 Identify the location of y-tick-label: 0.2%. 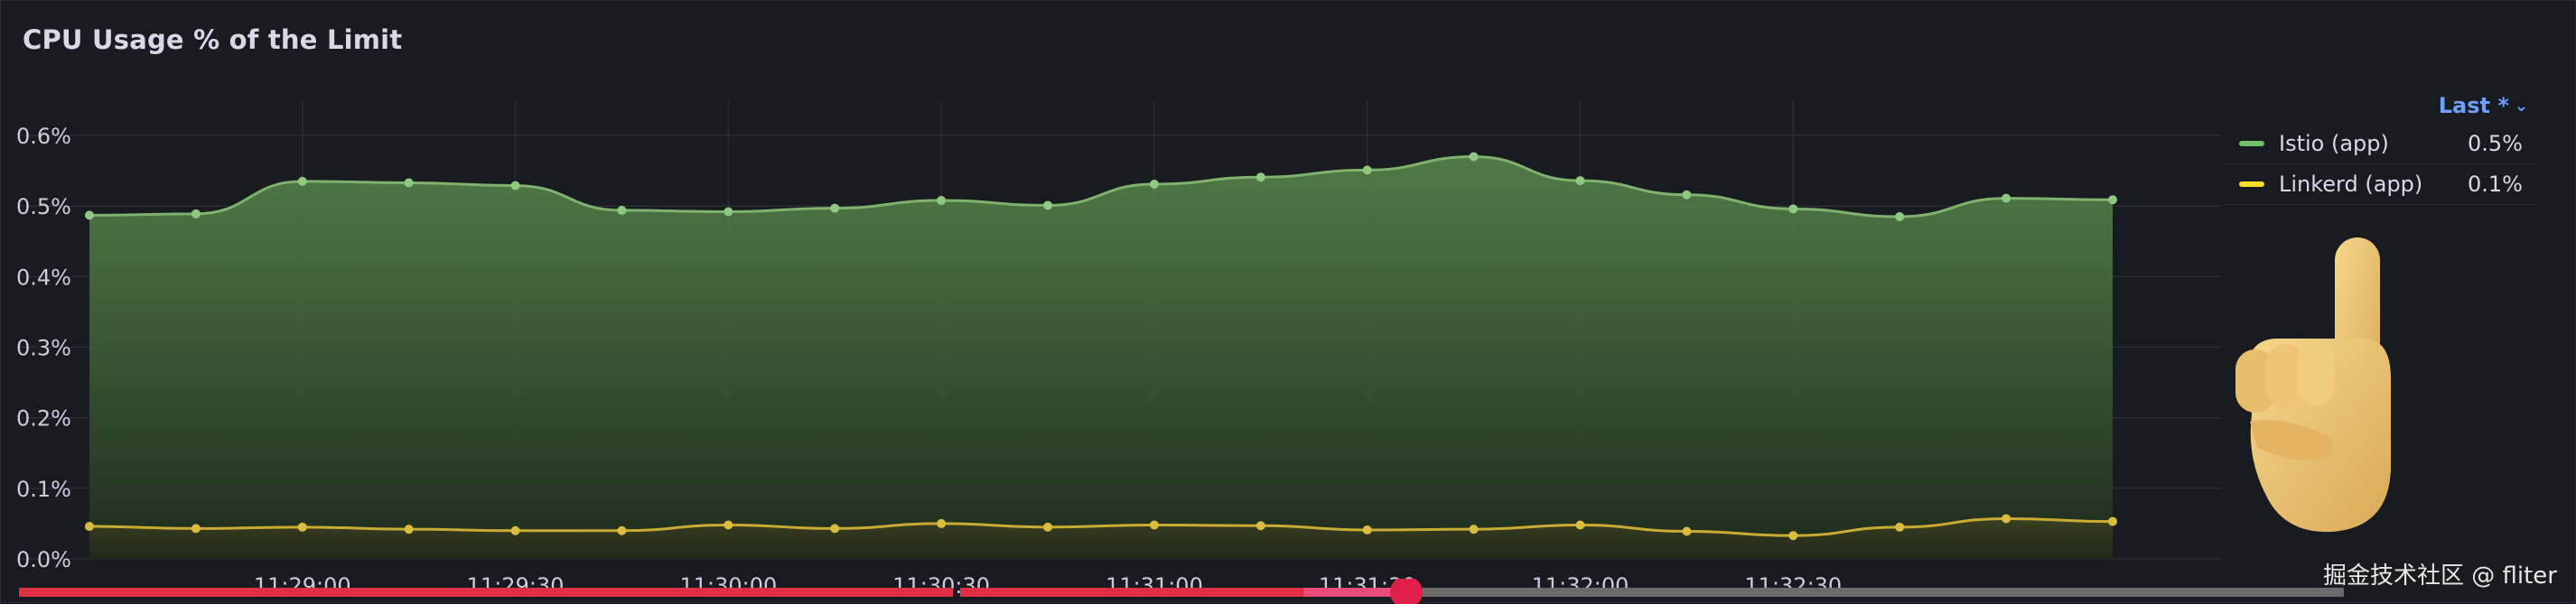
(44, 419).